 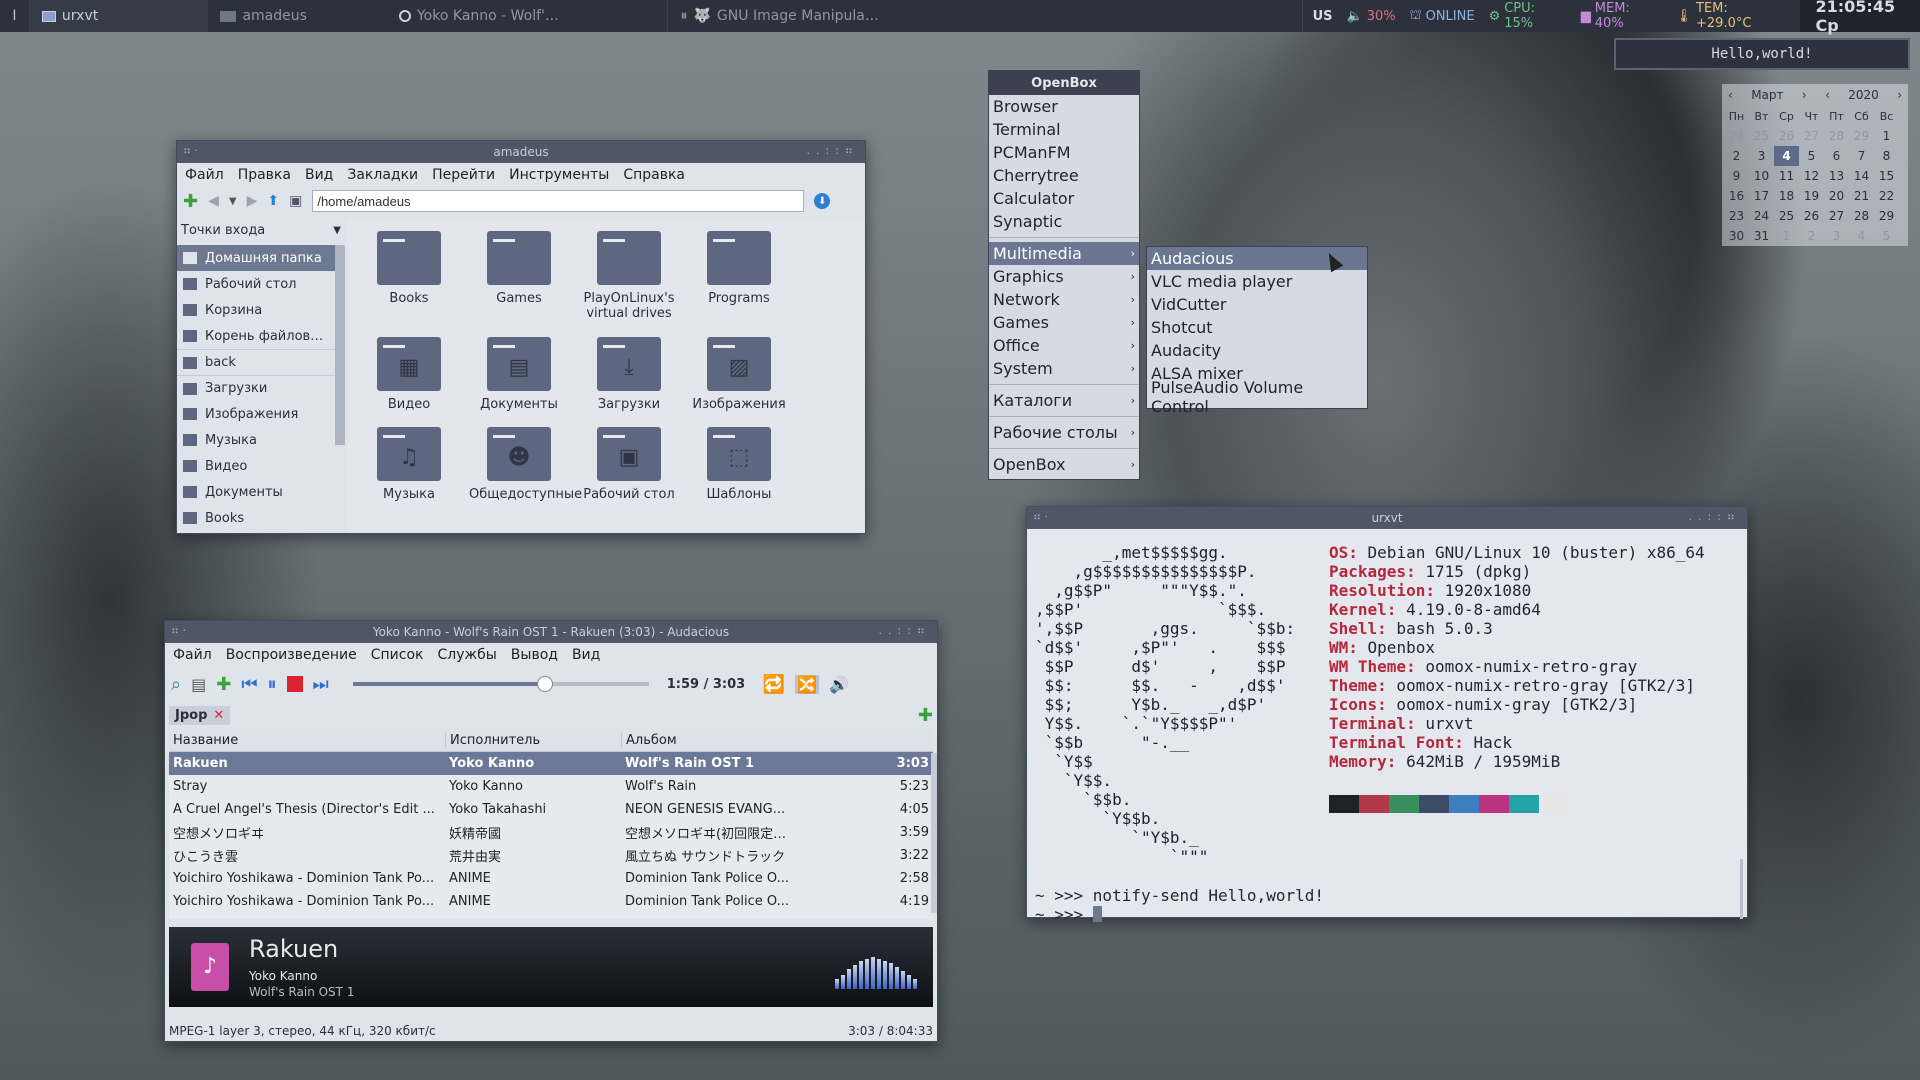 What do you see at coordinates (533, 740) in the screenshot?
I see `column-artist: Исполнитель` at bounding box center [533, 740].